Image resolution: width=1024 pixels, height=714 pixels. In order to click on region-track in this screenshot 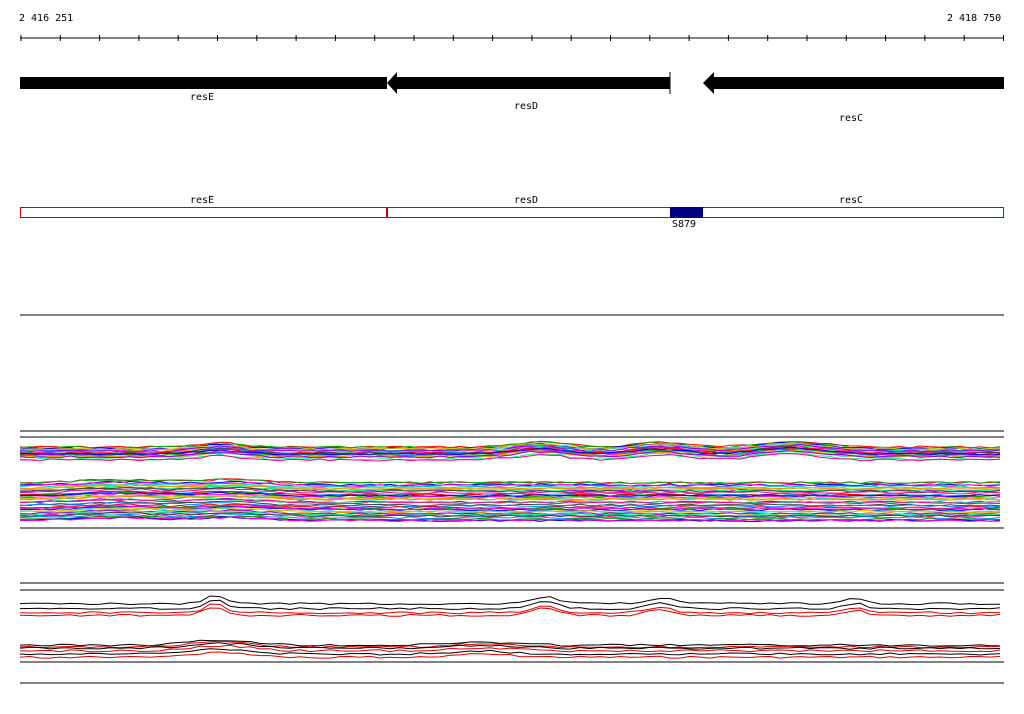, I will do `click(512, 212)`.